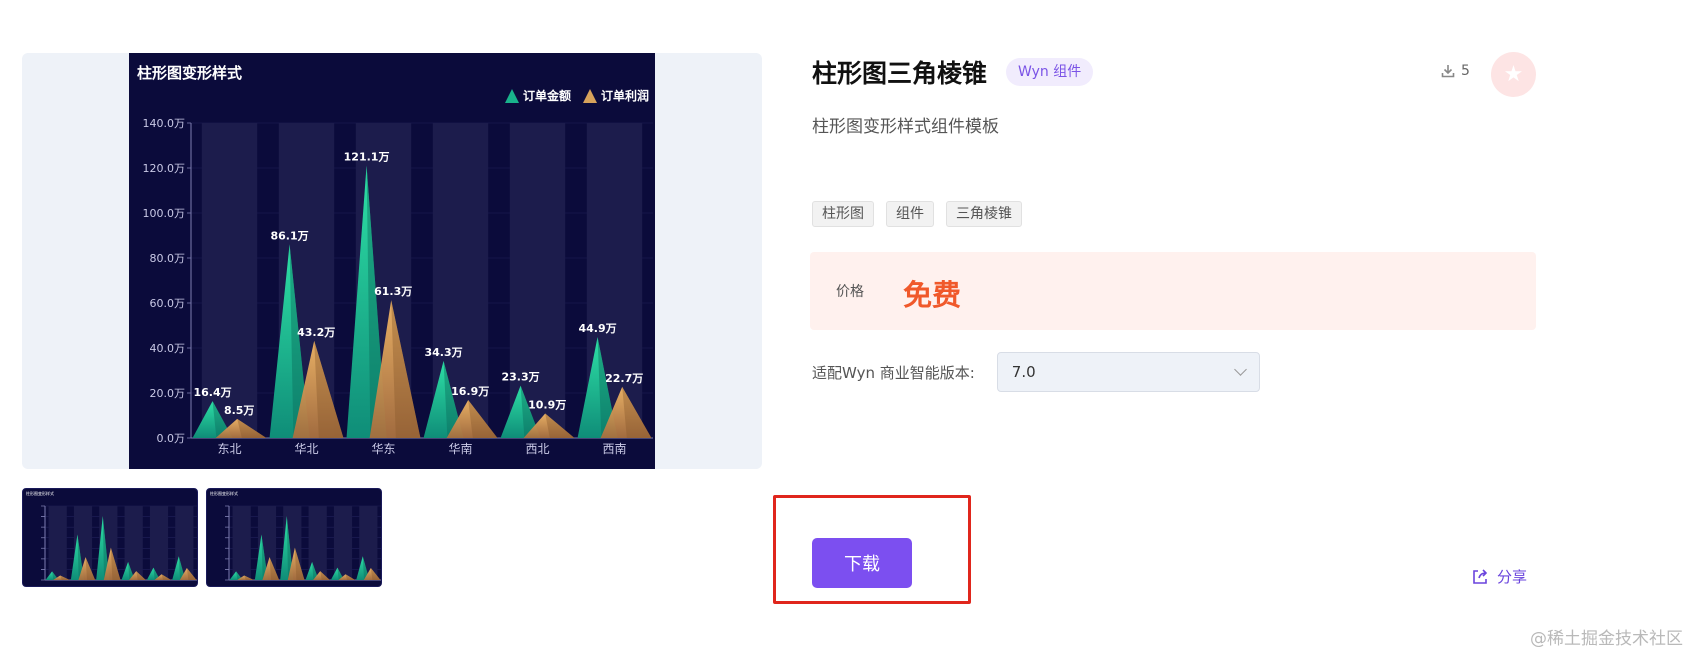  What do you see at coordinates (546, 96) in the screenshot?
I see `legend-amount-label: 订单金额` at bounding box center [546, 96].